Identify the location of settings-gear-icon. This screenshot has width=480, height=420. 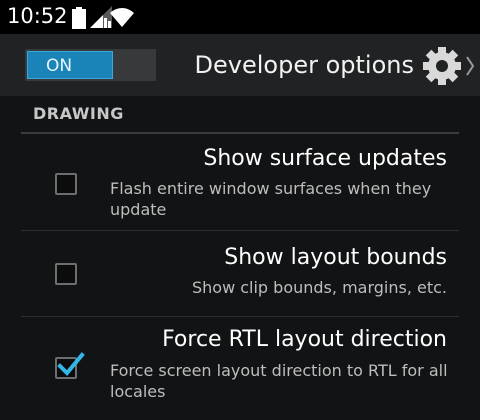
(442, 66).